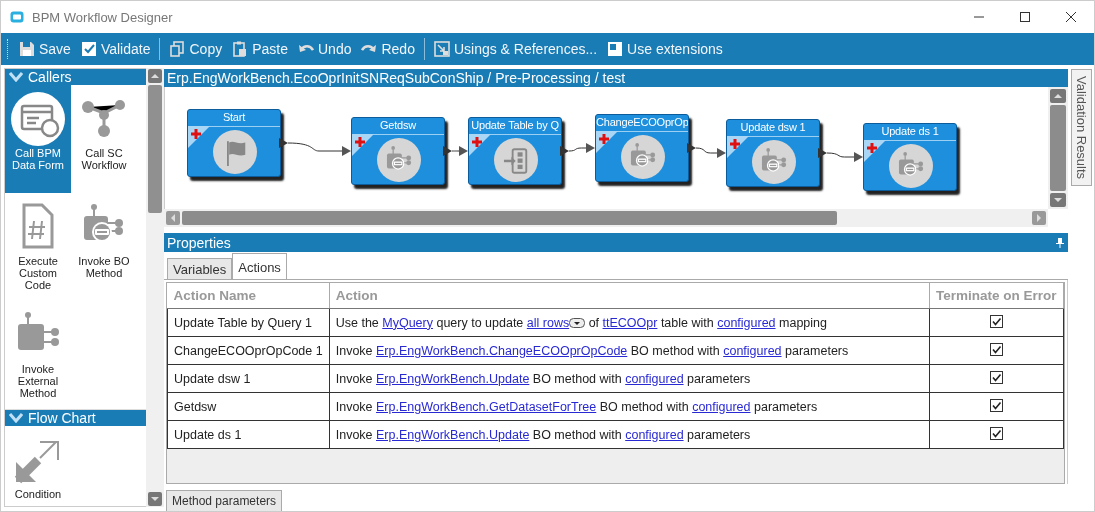  What do you see at coordinates (38, 466) in the screenshot?
I see `palette-item: Condition` at bounding box center [38, 466].